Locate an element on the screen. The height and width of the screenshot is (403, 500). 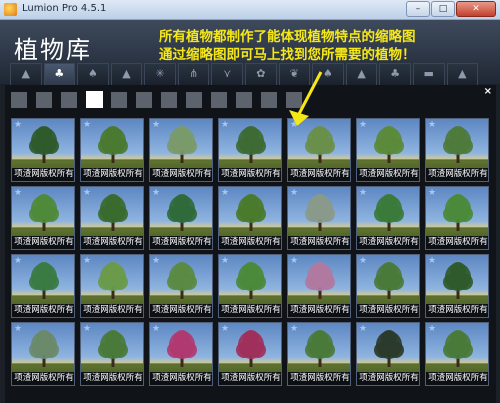
annotation-arrow-icon is located at coordinates (306, 98).